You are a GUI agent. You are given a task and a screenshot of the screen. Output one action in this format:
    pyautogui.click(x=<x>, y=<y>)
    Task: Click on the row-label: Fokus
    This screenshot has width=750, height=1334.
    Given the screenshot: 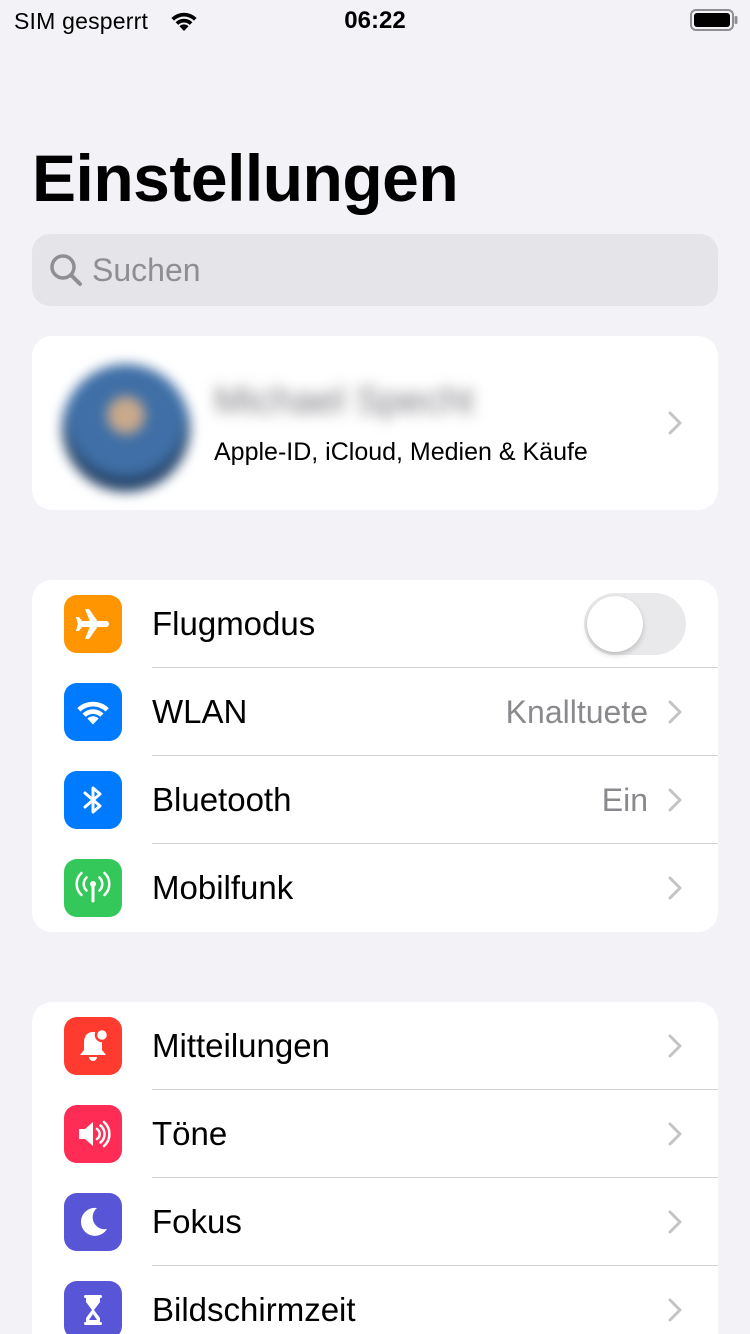 What is the action you would take?
    pyautogui.click(x=197, y=1221)
    